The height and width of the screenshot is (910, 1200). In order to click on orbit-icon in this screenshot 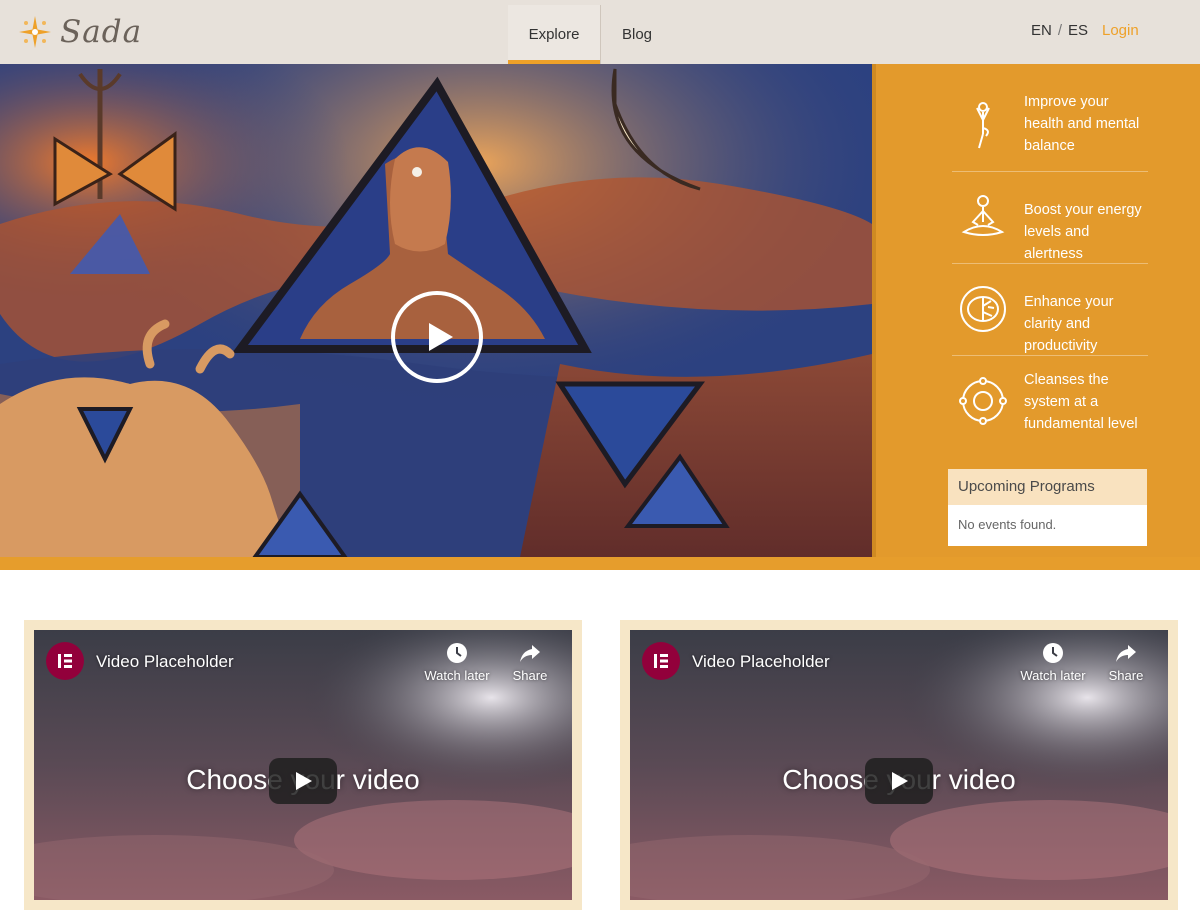, I will do `click(983, 401)`.